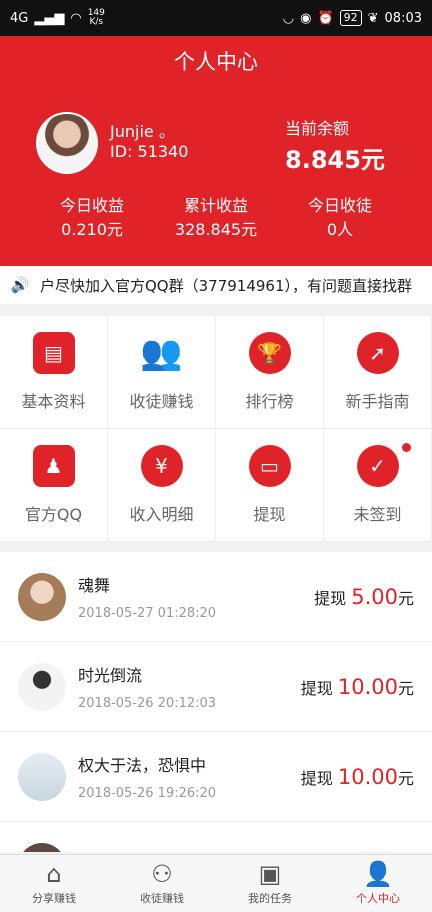  I want to click on menu-checkin: ✓ 未签到, so click(378, 485).